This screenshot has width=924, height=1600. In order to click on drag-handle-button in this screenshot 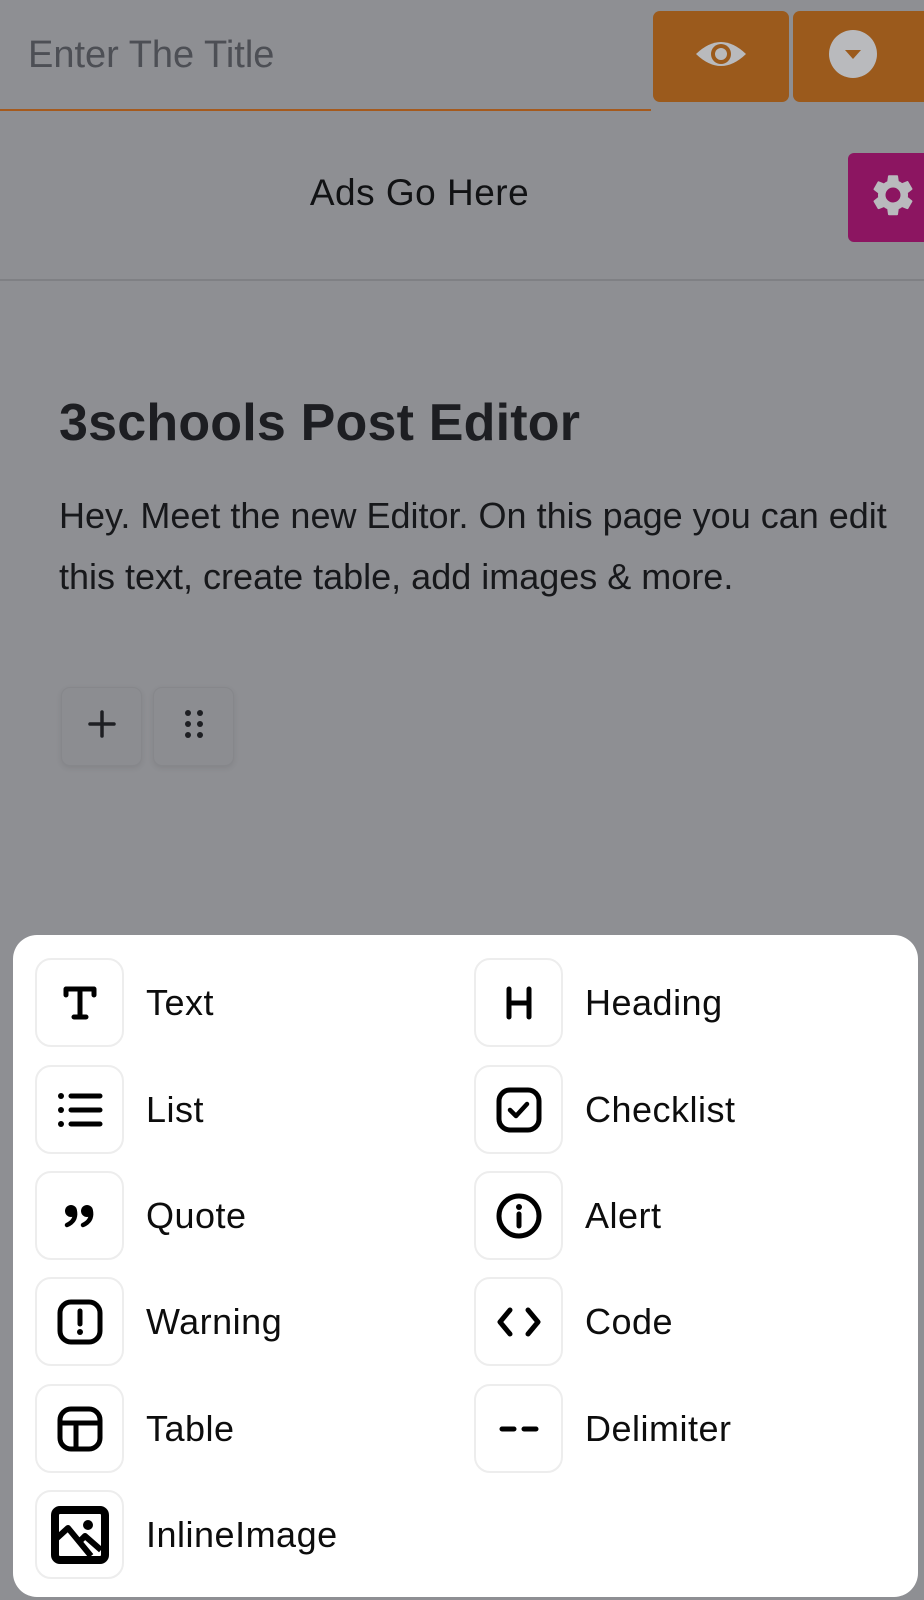, I will do `click(193, 726)`.